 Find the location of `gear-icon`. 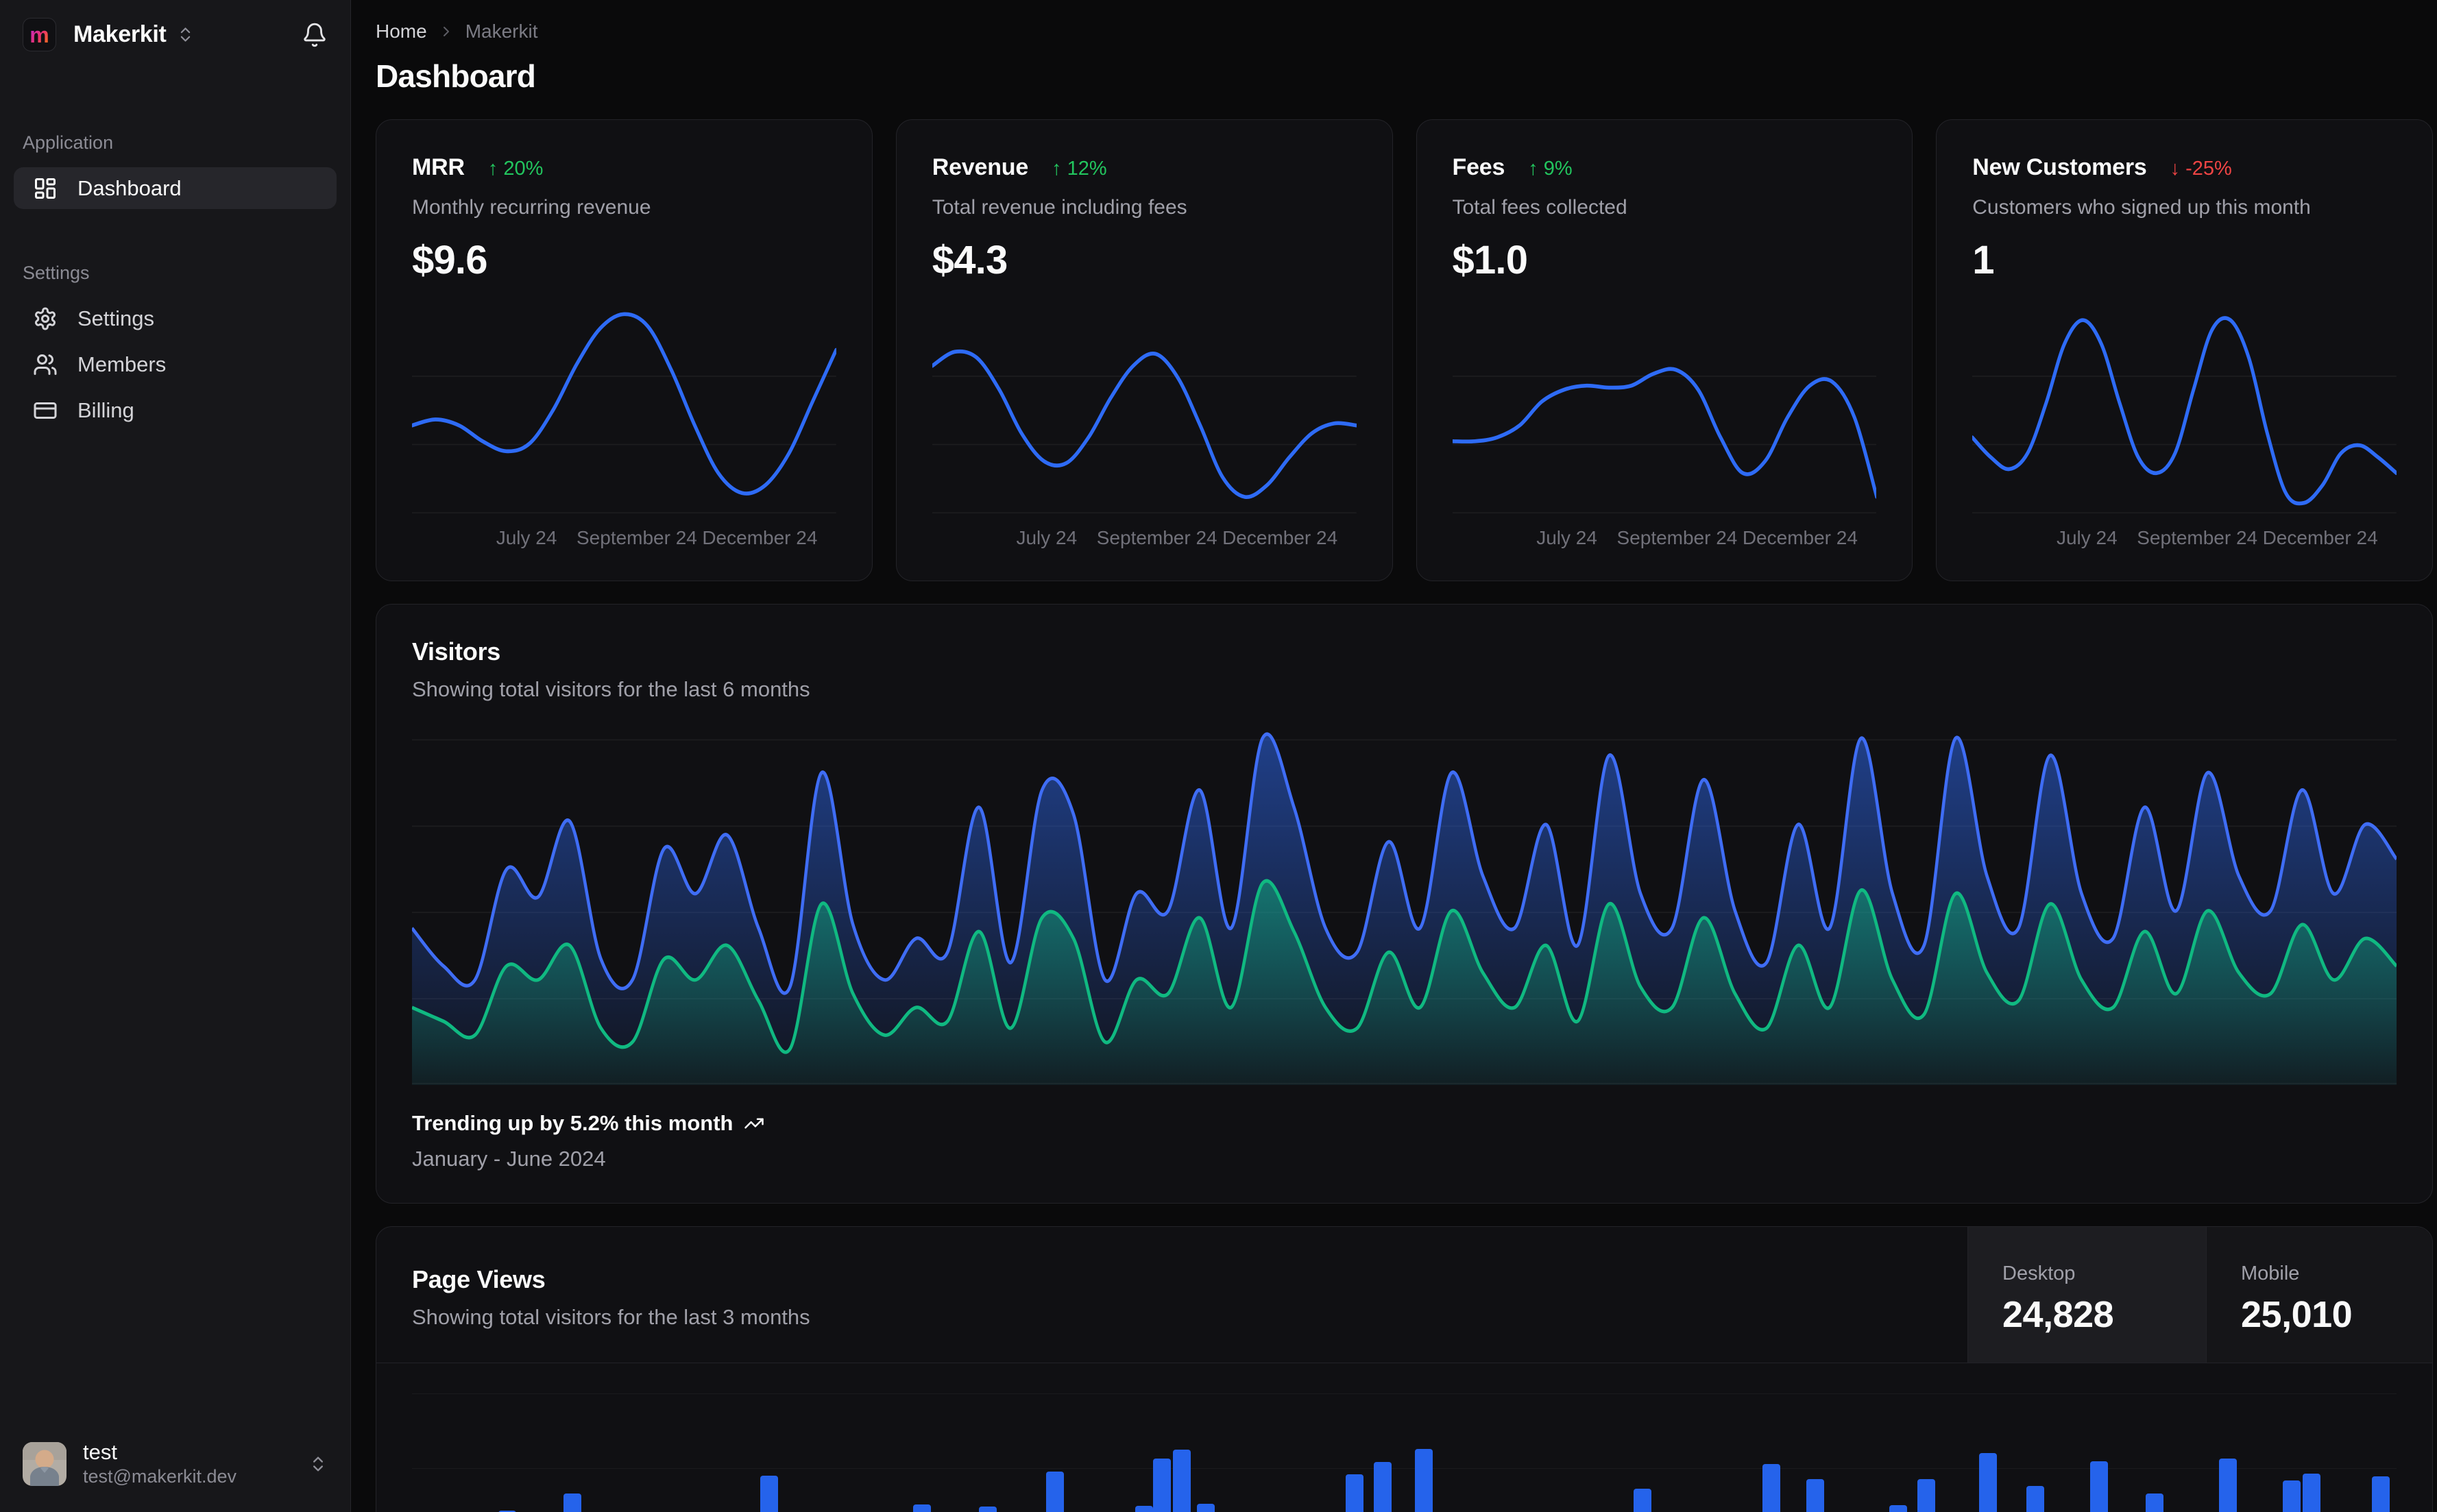

gear-icon is located at coordinates (45, 319).